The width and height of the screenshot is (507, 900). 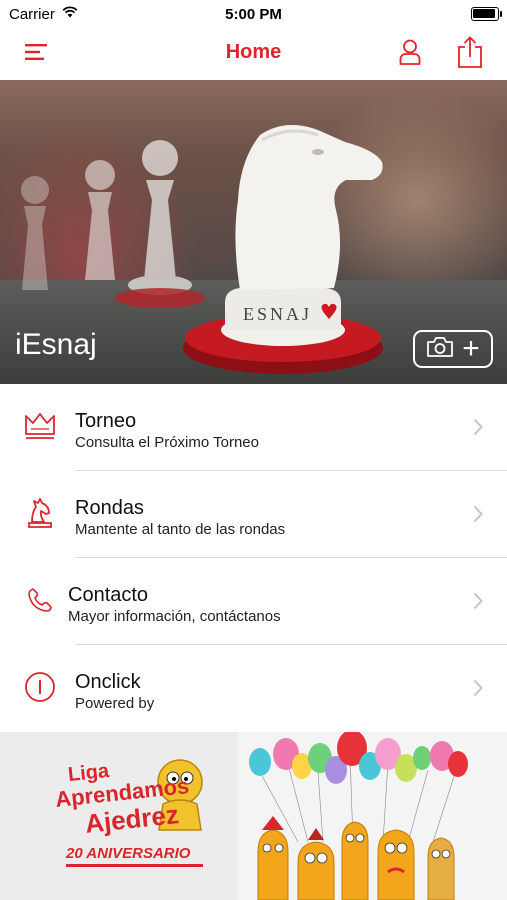 I want to click on menu-item-subtitle: Consulta el Próximo Torneo, so click(x=167, y=442).